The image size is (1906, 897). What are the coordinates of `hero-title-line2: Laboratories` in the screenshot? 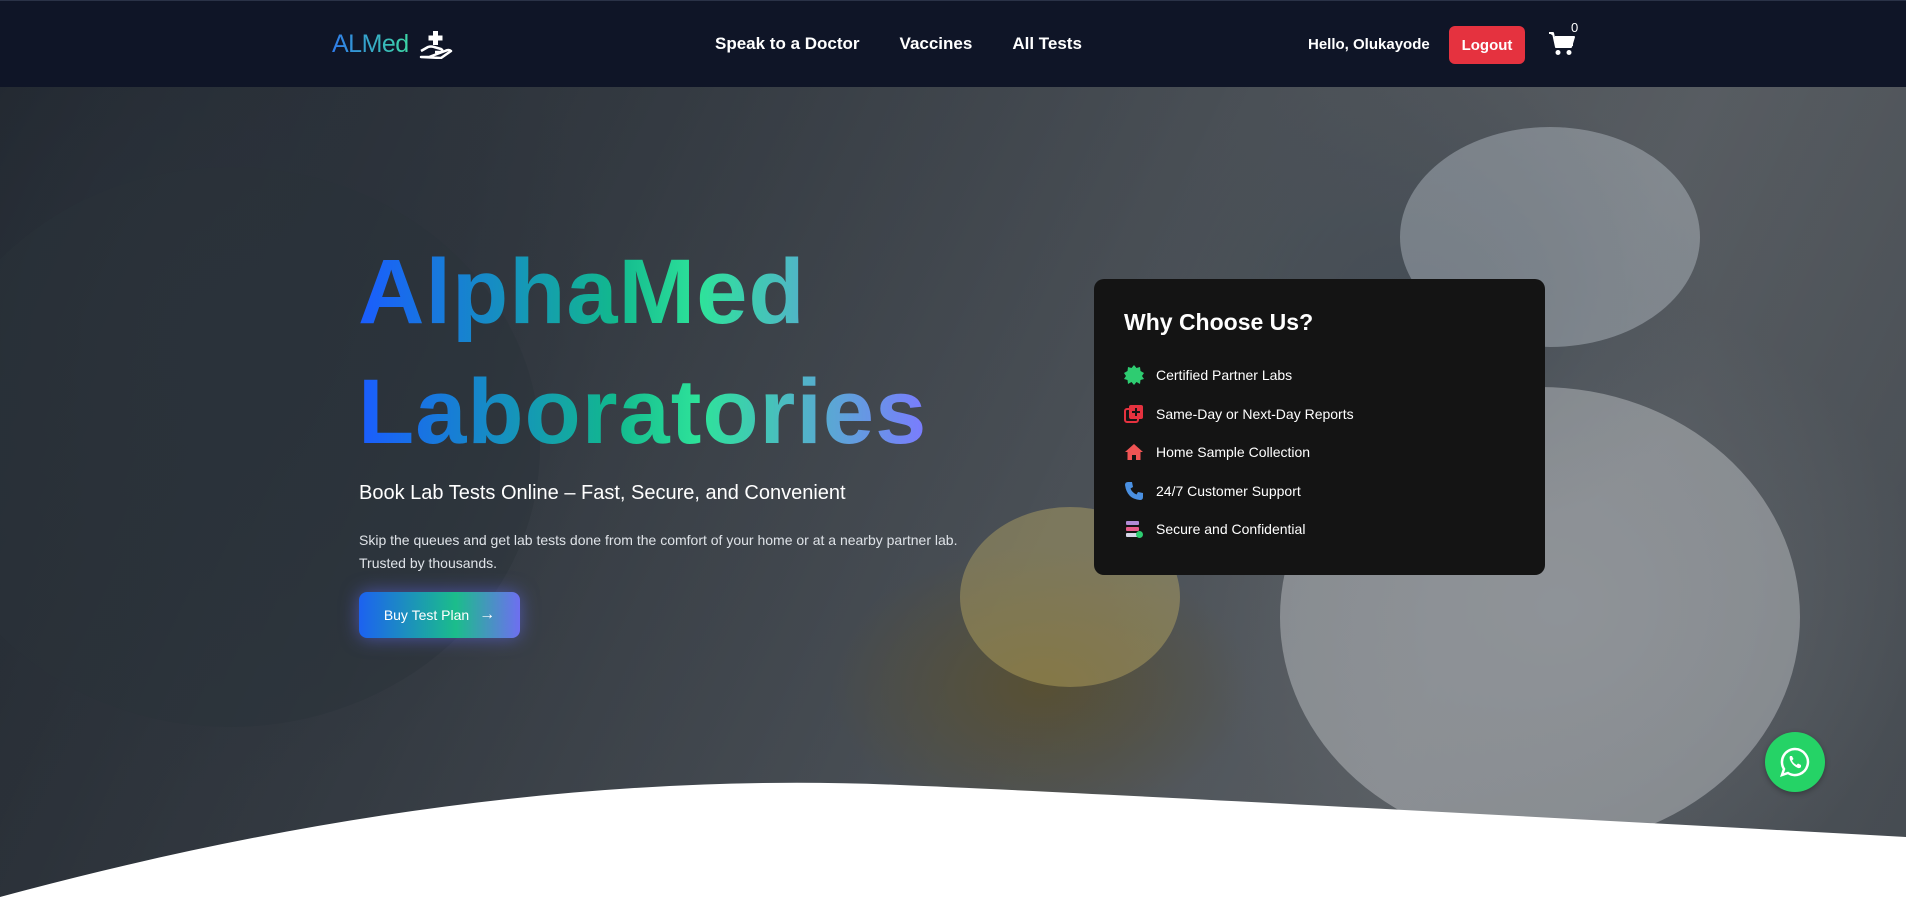 It's located at (643, 412).